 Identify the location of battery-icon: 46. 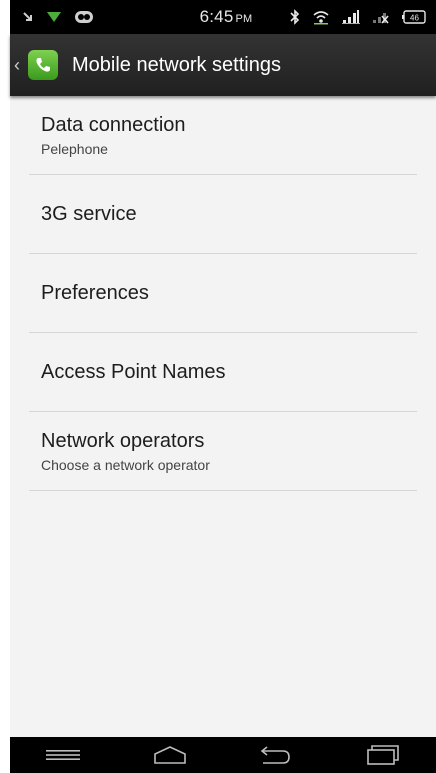
(415, 17).